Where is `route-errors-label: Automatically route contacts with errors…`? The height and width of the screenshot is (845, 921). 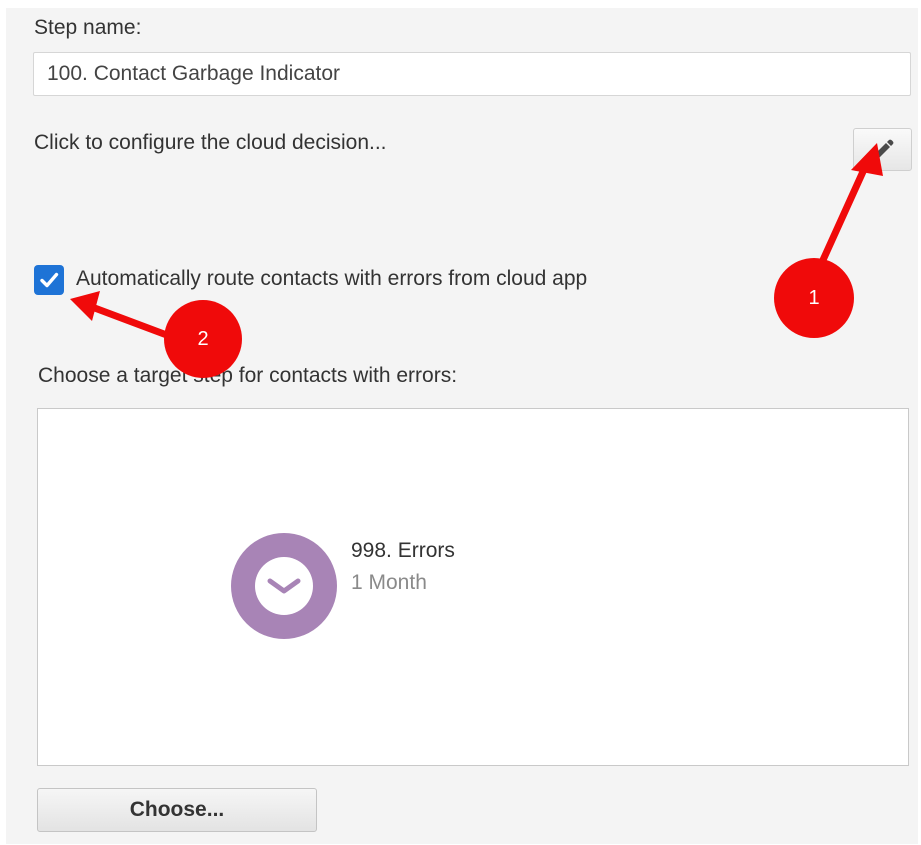 route-errors-label: Automatically route contacts with errors… is located at coordinates (331, 279).